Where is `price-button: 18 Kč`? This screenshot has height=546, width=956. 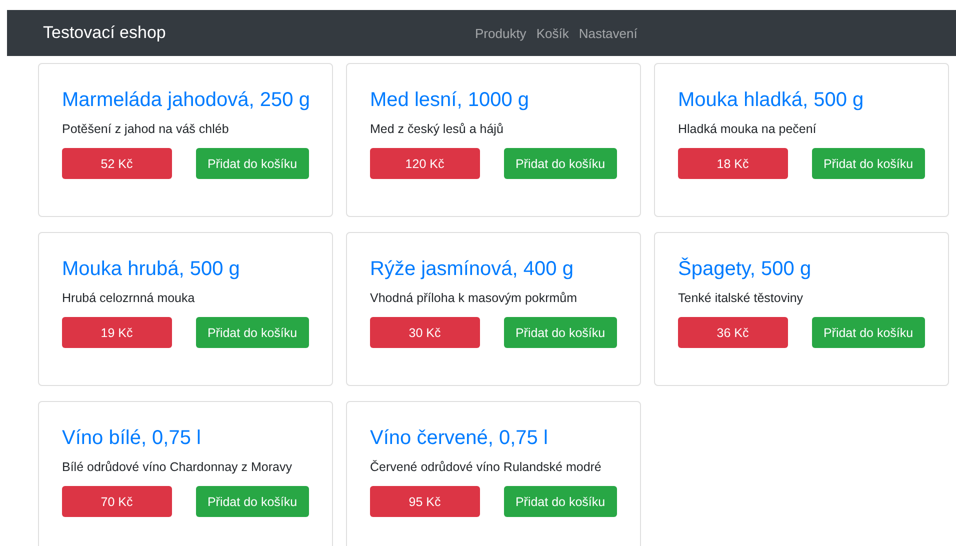 price-button: 18 Kč is located at coordinates (733, 163).